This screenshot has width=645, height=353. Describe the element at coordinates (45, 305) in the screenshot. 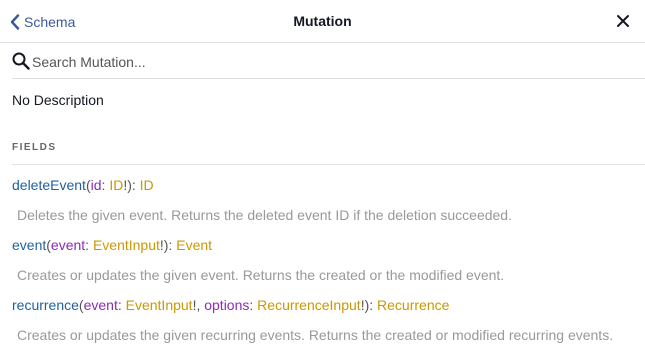

I see `field-name-link: recurrence` at that location.